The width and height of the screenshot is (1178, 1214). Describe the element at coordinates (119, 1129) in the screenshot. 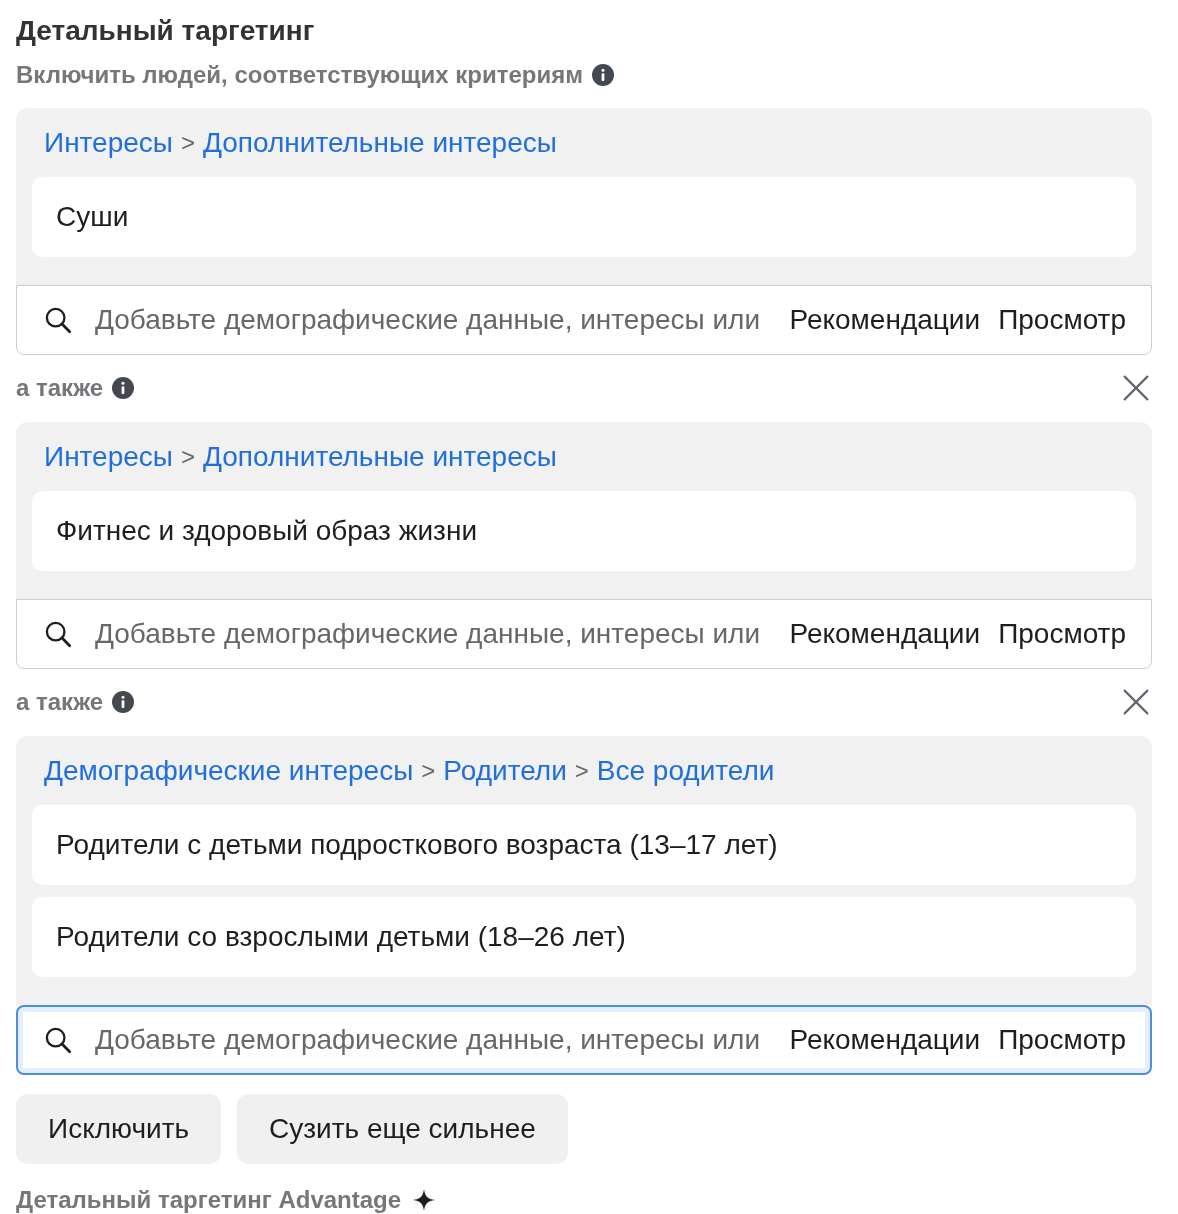

I see `action-button: Исключить` at that location.